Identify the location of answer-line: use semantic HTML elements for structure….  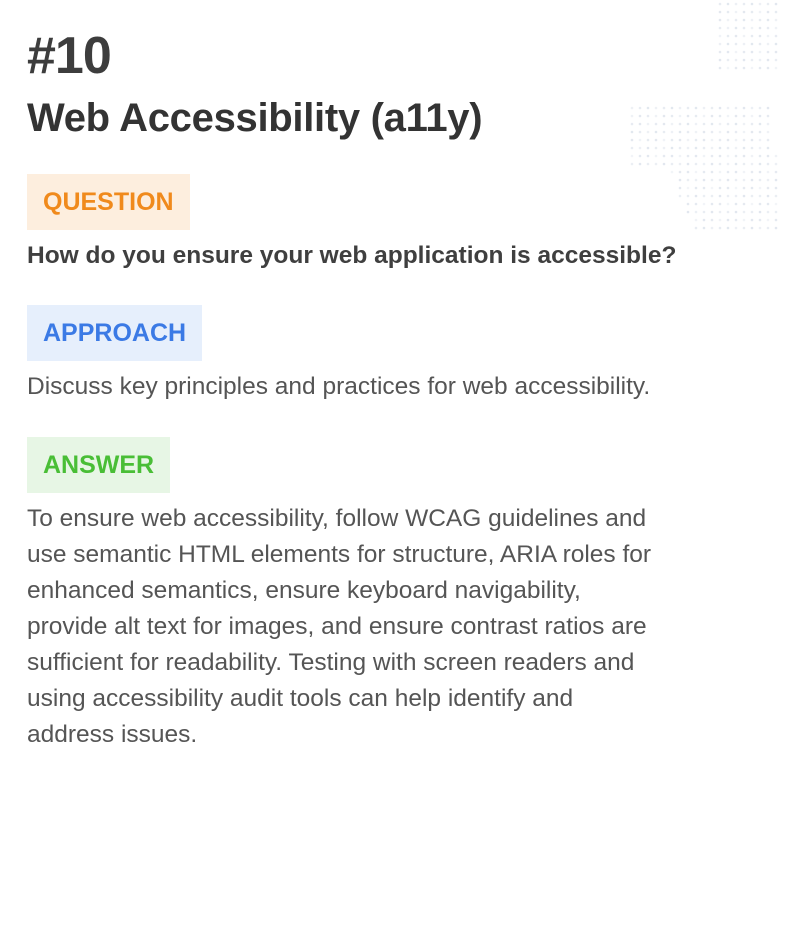
(339, 554).